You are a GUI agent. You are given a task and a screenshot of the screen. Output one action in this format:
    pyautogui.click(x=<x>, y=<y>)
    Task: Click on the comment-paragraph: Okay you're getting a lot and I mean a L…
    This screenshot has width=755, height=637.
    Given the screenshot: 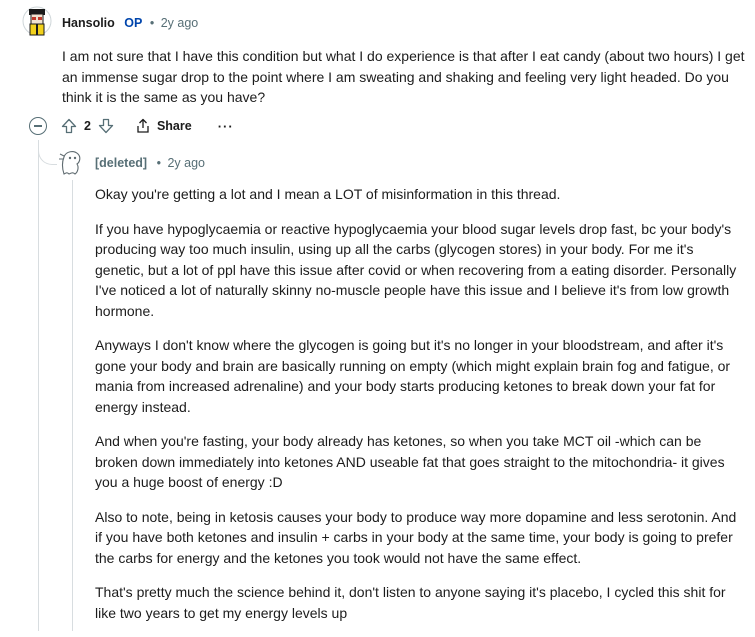 What is the action you would take?
    pyautogui.click(x=328, y=194)
    